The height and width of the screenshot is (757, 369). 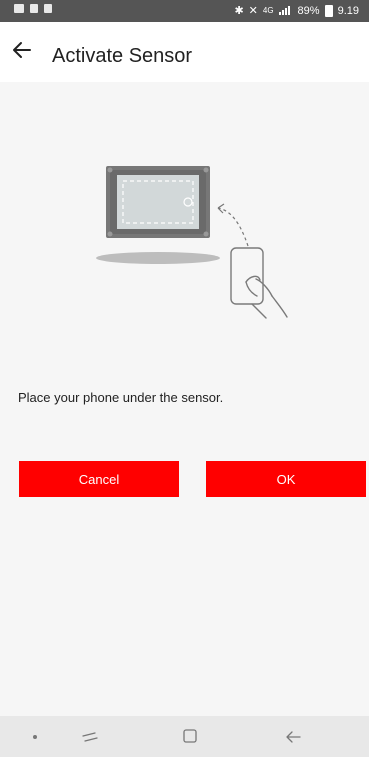 I want to click on battery-percent: 89%, so click(x=308, y=10).